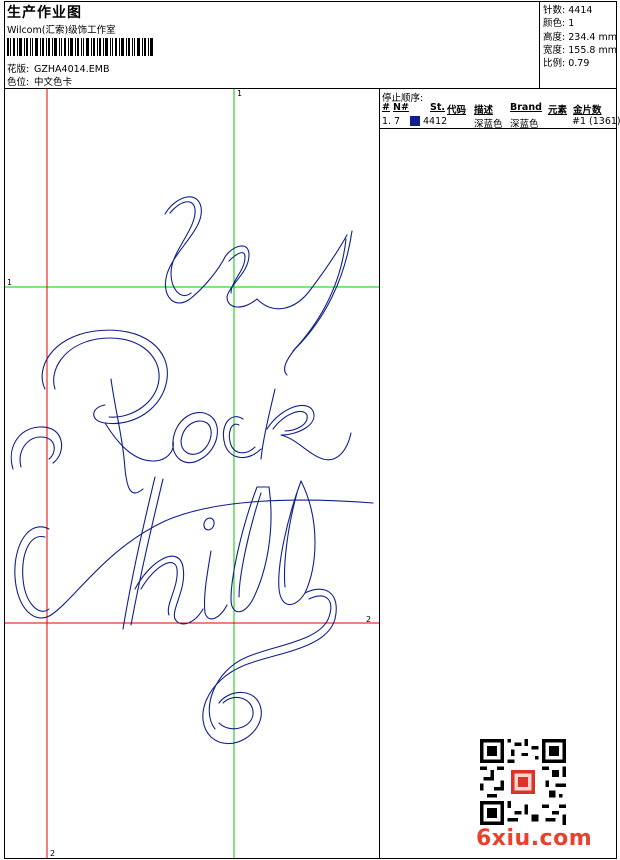  I want to click on stroke-l2, so click(297, 543).